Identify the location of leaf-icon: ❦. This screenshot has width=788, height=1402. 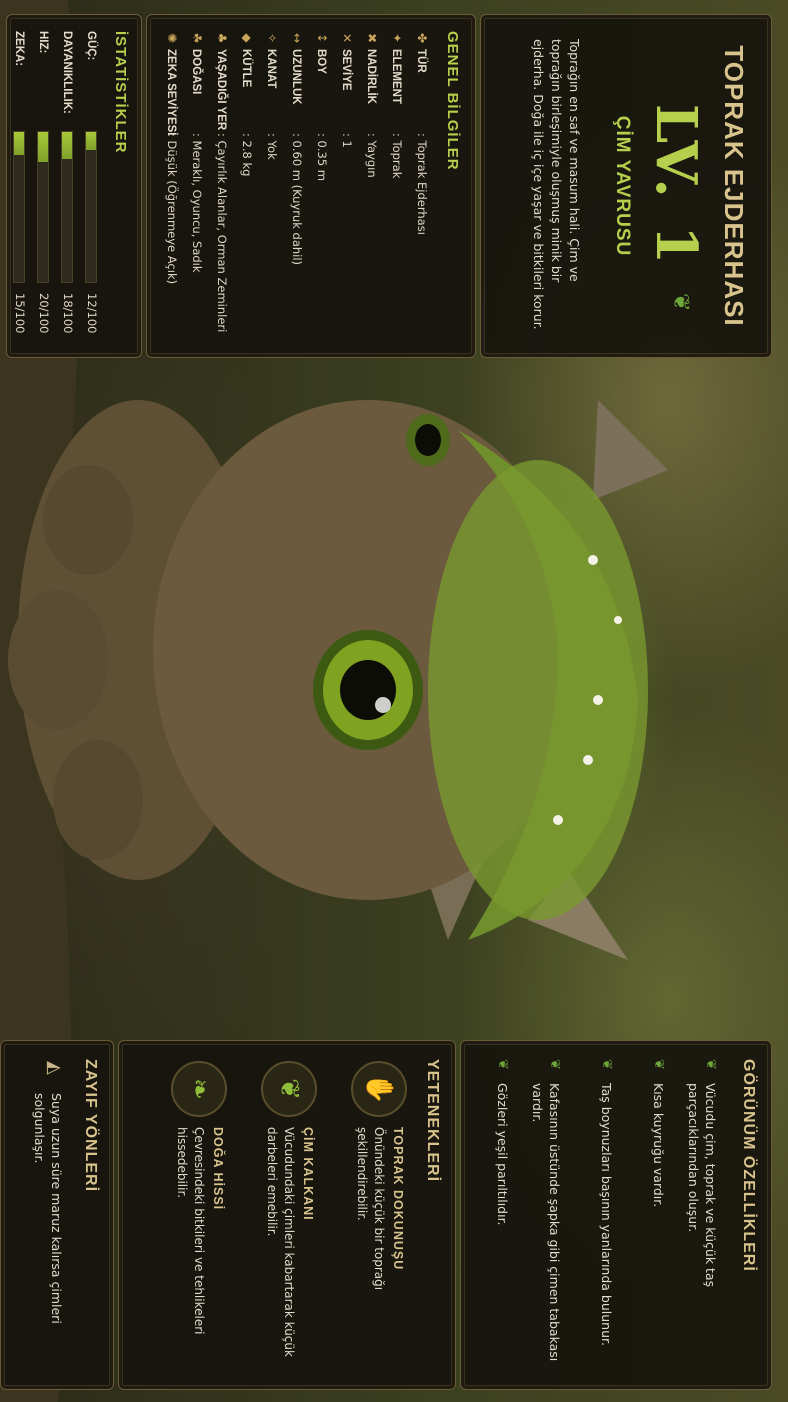
(680, 302).